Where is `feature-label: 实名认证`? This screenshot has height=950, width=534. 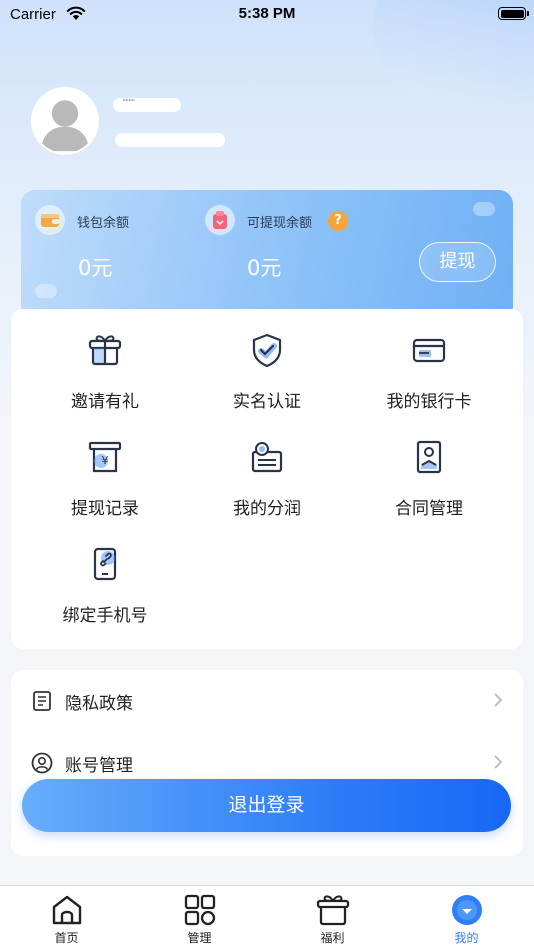
feature-label: 实名认证 is located at coordinates (267, 402).